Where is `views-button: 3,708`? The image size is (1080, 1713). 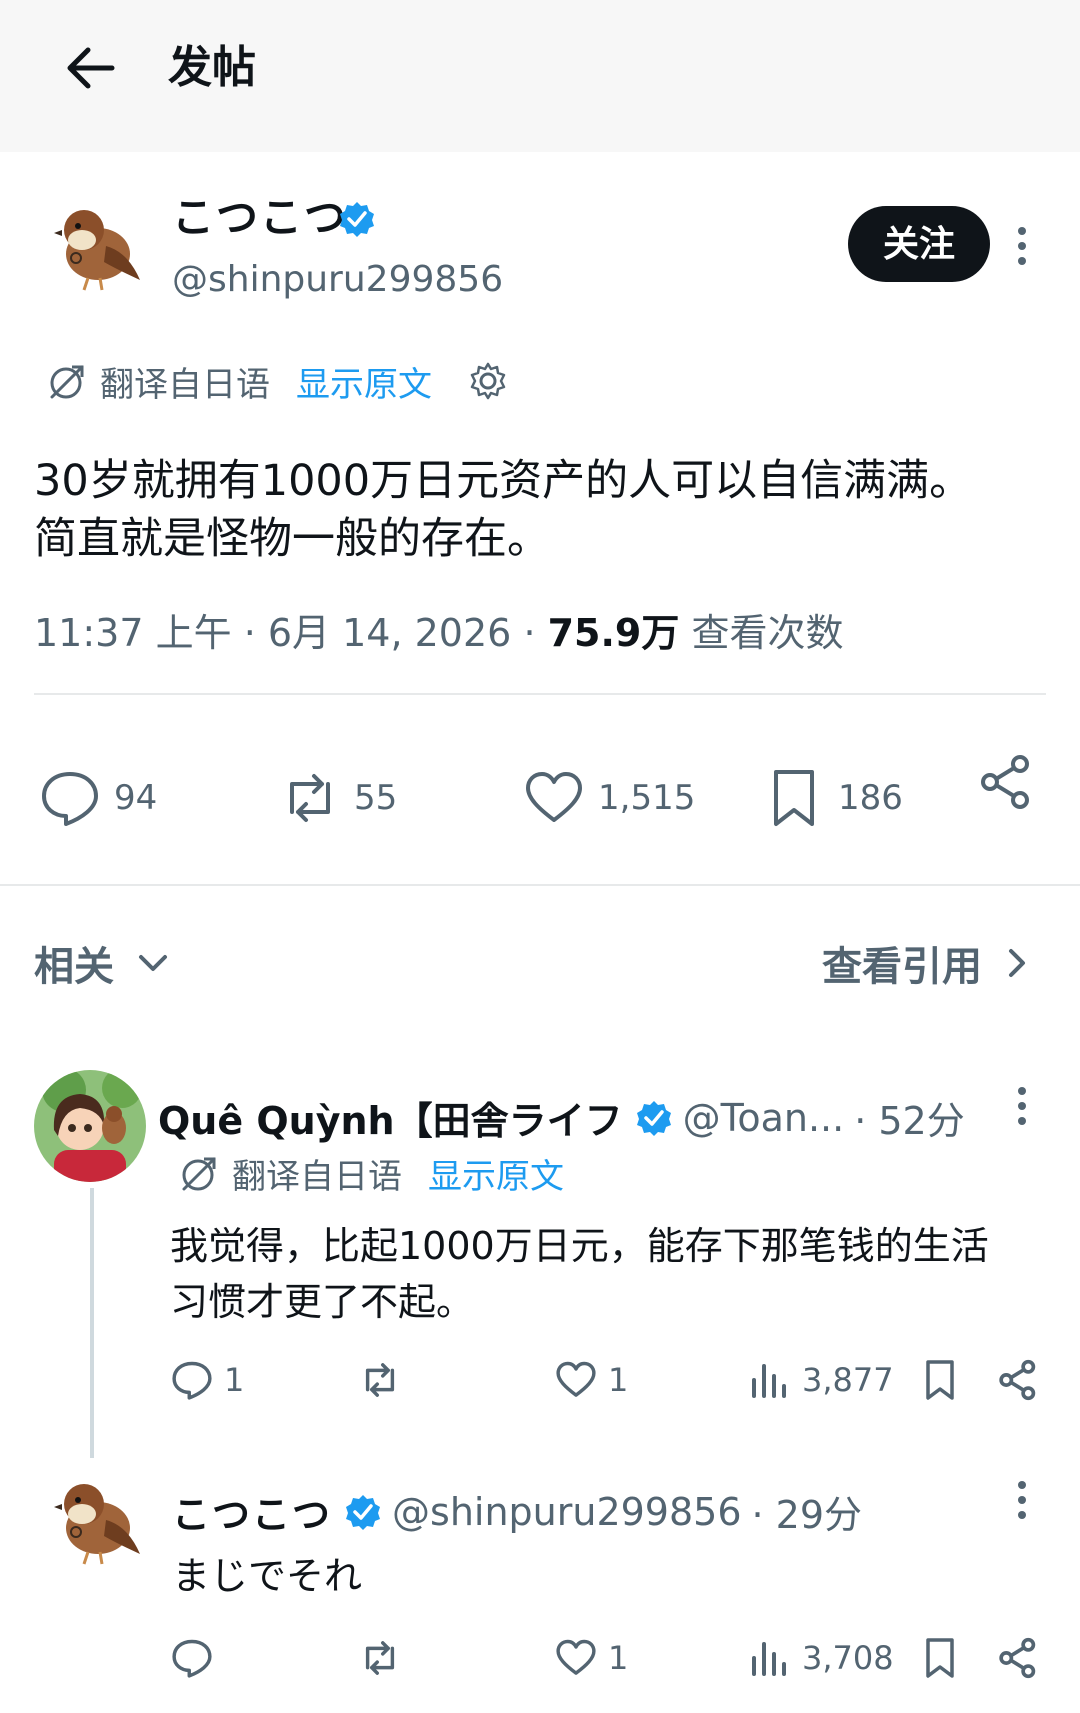 views-button: 3,708 is located at coordinates (821, 1658).